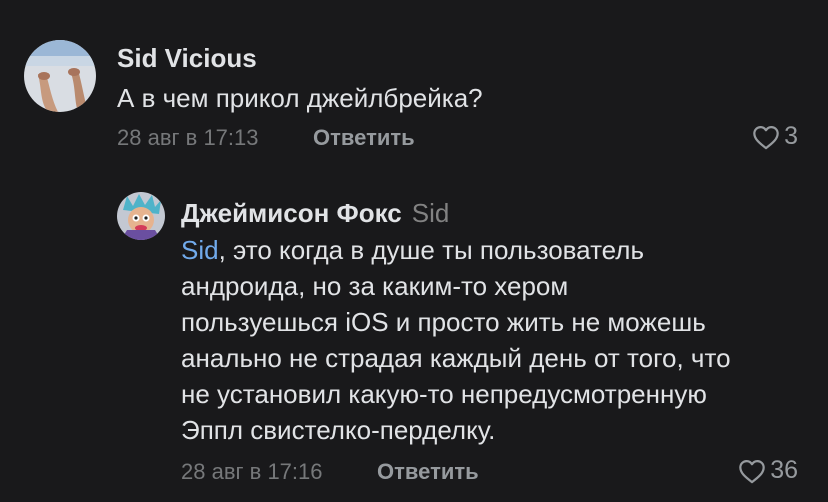 The width and height of the screenshot is (828, 502). I want to click on comment-author: Джеймисон Фокс Sid, so click(315, 213).